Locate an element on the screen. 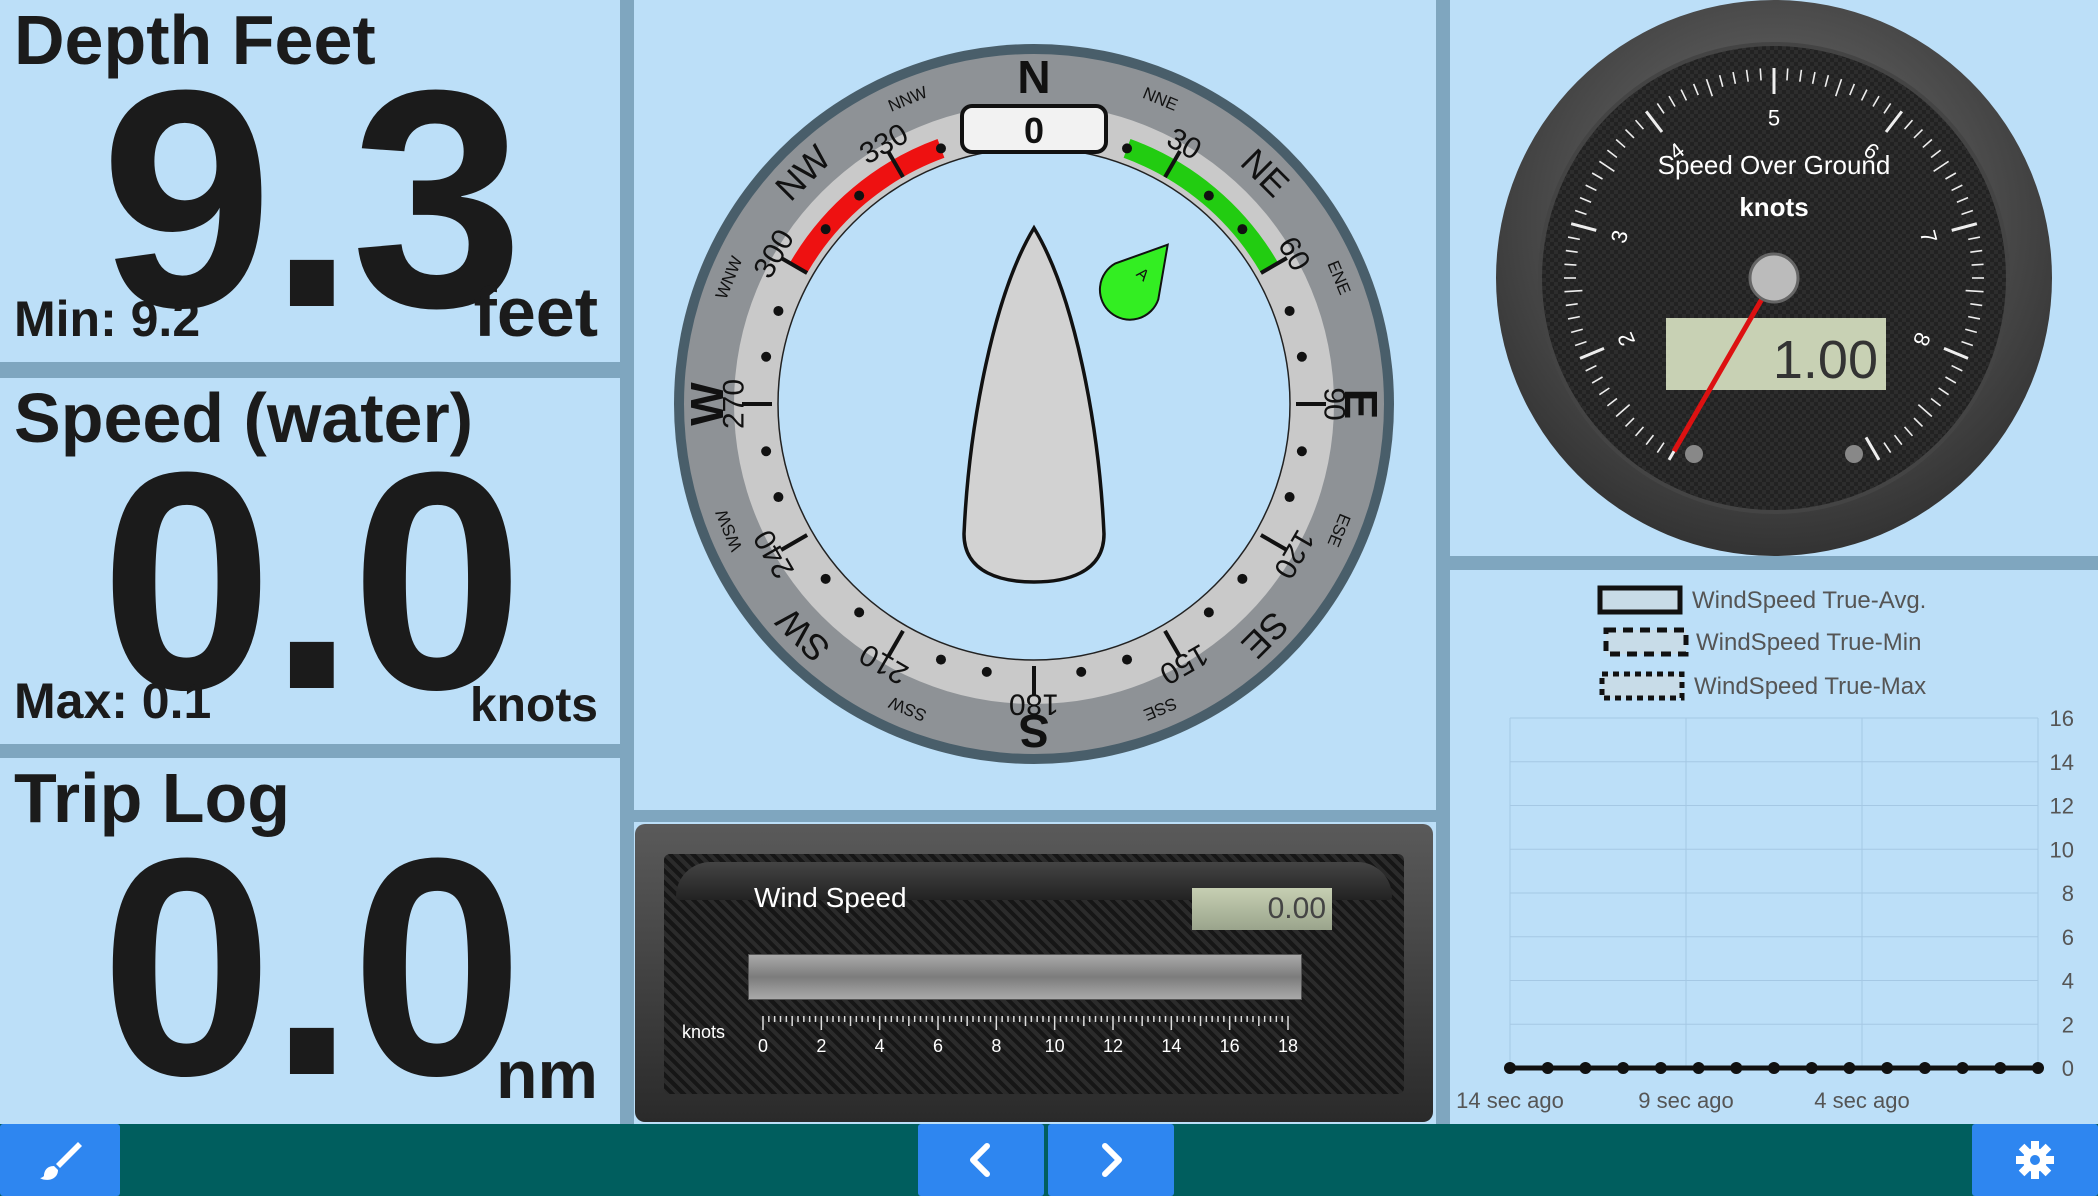 The image size is (2098, 1196). sog-screw-left is located at coordinates (1694, 454).